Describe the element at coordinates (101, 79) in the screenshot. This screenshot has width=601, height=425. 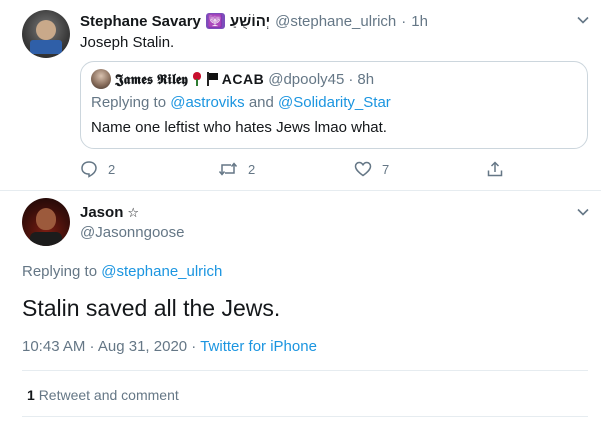
I see `quoted-avatar` at that location.